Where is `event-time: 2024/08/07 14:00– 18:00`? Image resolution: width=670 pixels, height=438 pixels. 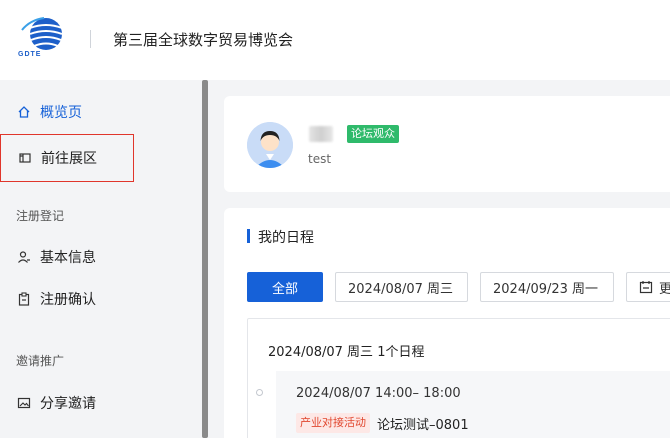
event-time: 2024/08/07 14:00– 18:00 is located at coordinates (378, 393).